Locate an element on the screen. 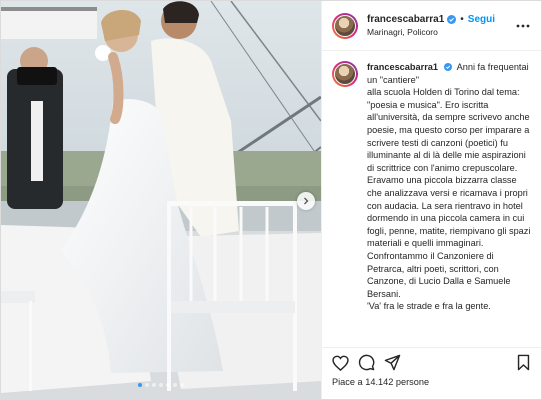  heart-icon is located at coordinates (340, 363).